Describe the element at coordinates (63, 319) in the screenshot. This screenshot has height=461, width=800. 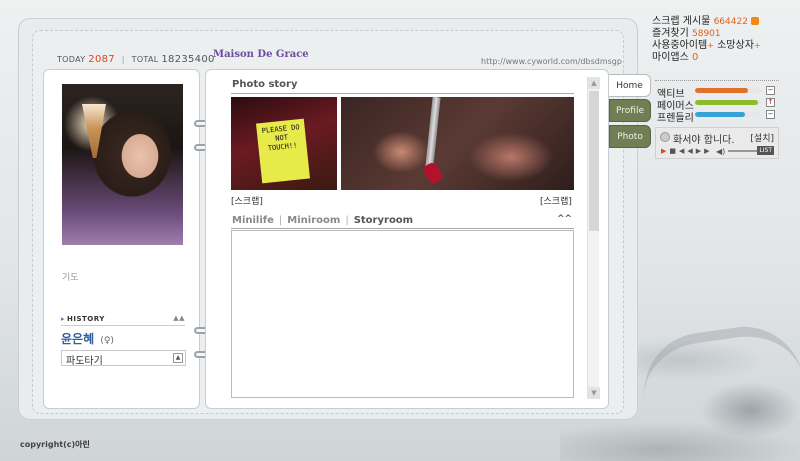
I see `arrow-right-icon: ▸` at that location.